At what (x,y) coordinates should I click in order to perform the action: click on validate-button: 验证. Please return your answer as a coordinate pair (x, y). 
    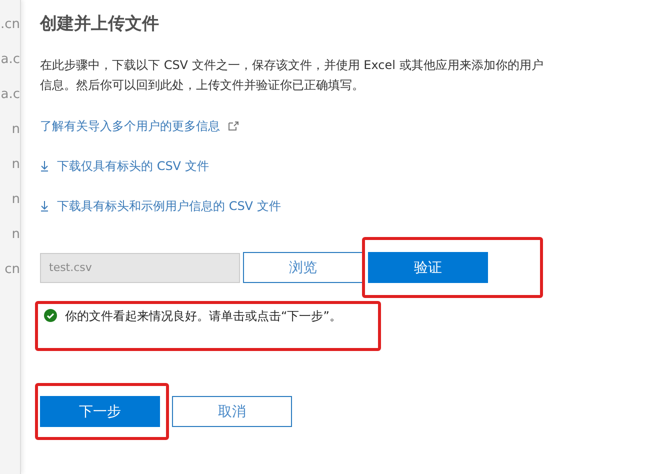
    Looking at the image, I should click on (428, 267).